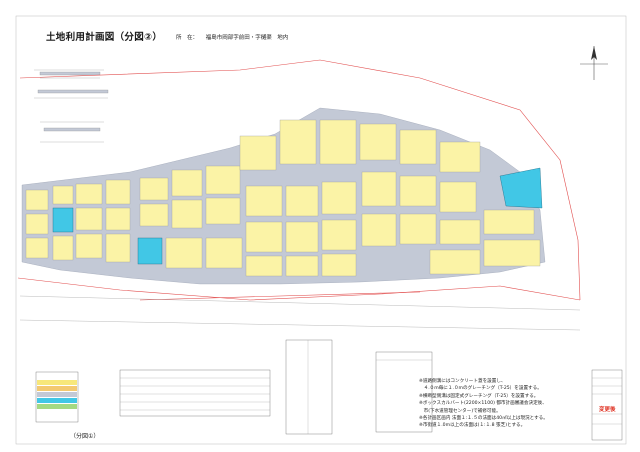 Image resolution: width=640 pixels, height=452 pixels. What do you see at coordinates (309, 387) in the screenshot?
I see `lot-list-table` at bounding box center [309, 387].